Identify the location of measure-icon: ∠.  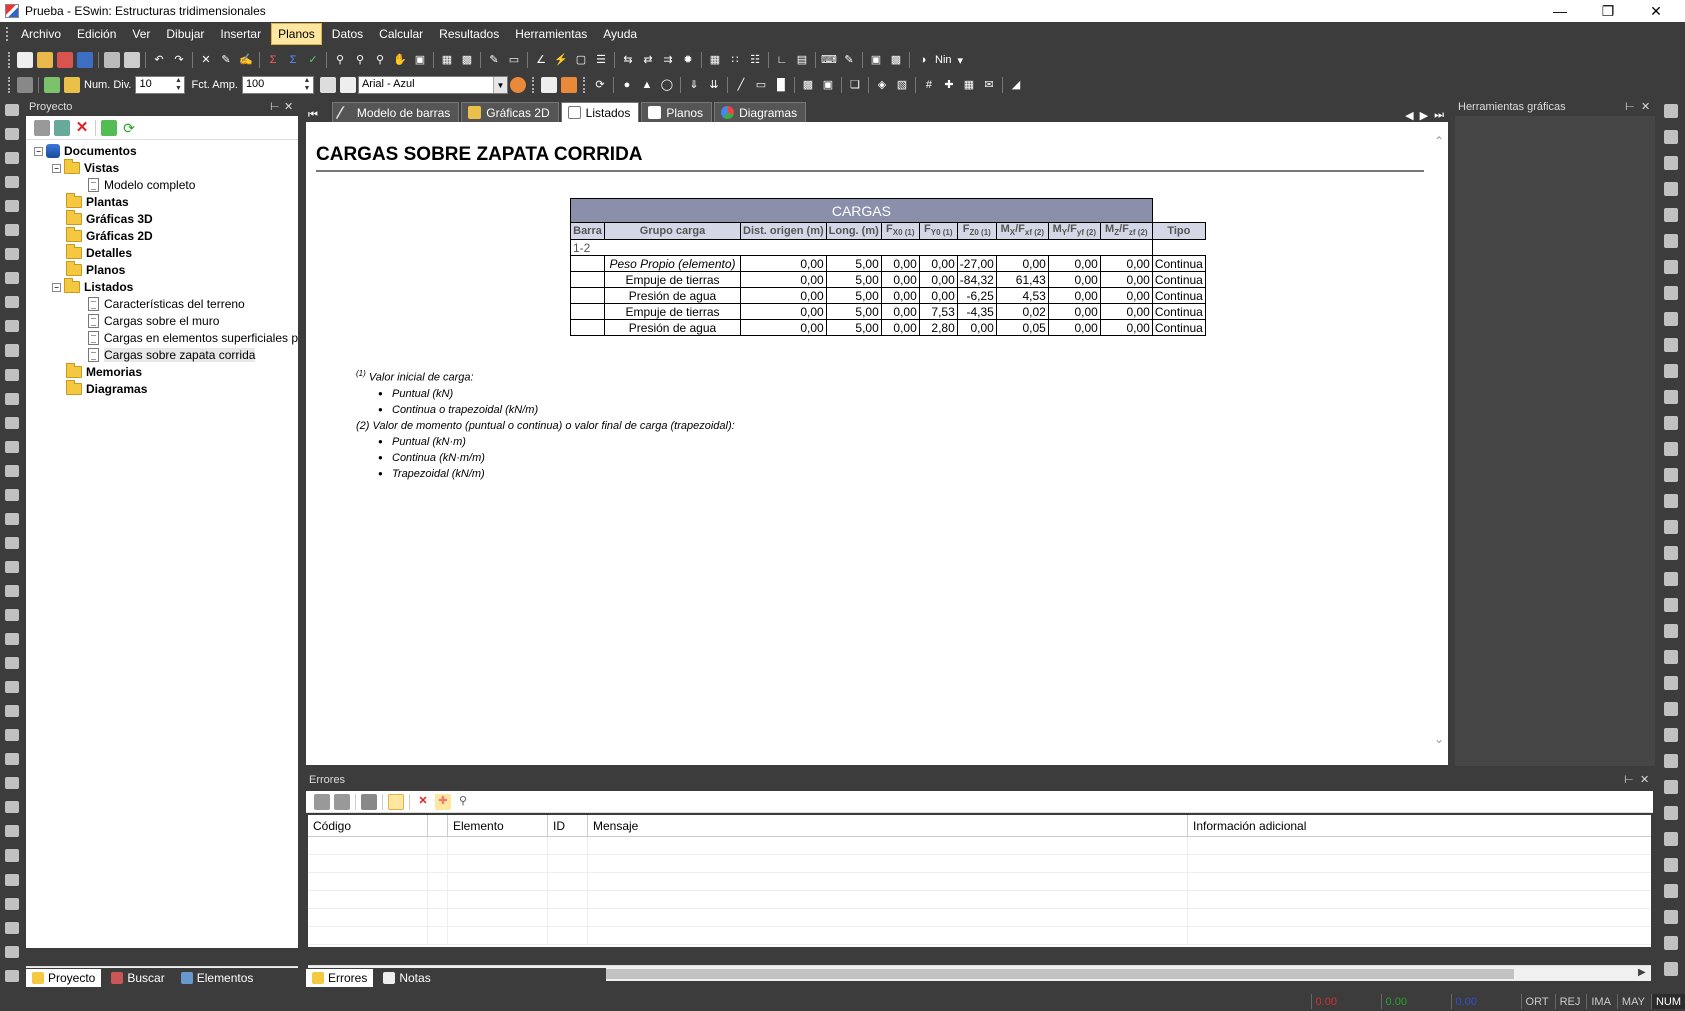
(541, 60).